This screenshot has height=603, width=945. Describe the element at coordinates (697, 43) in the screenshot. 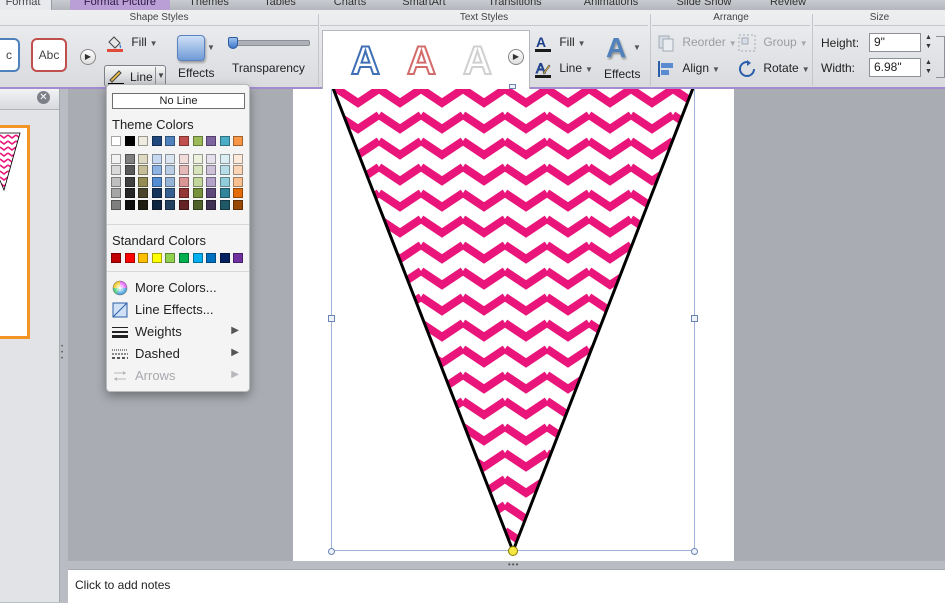

I see `reorder-button: Reorder ▼` at that location.